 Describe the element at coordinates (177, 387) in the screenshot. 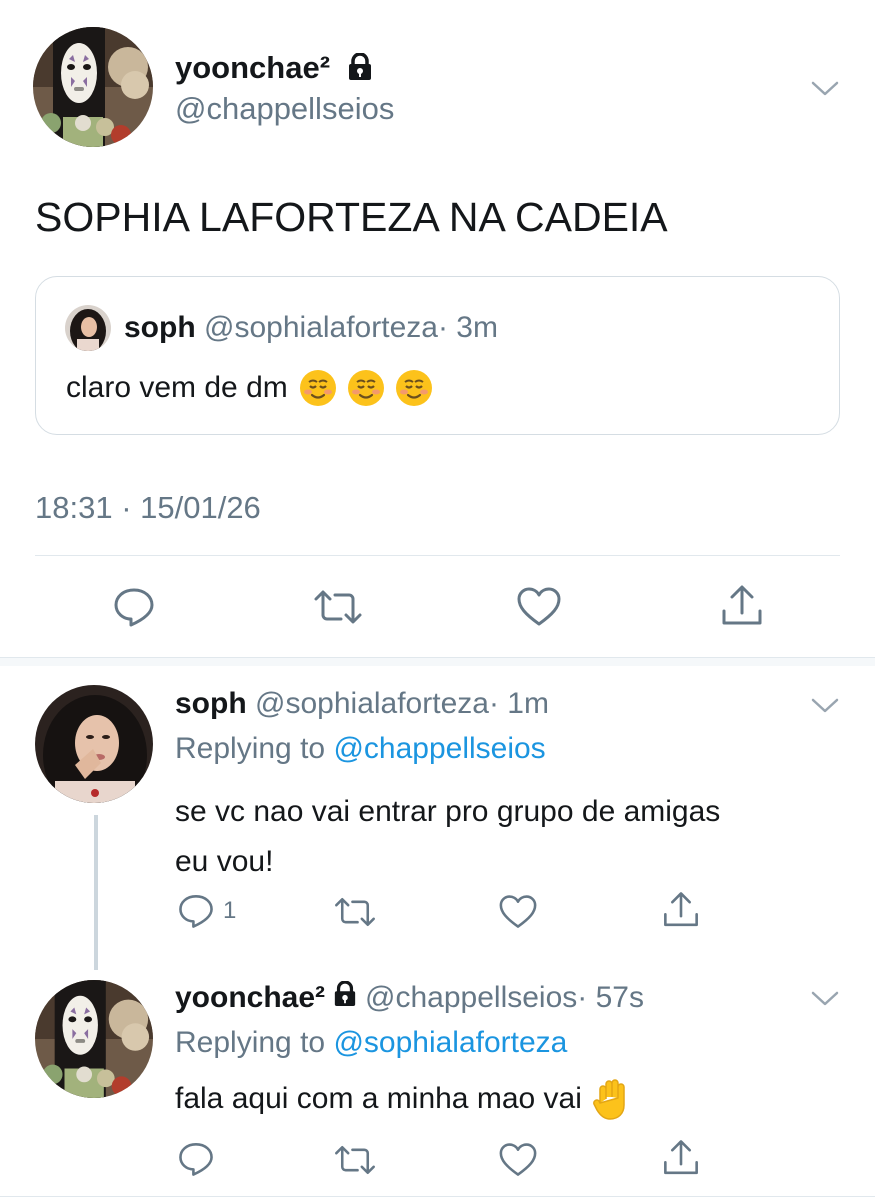

I see `quoted-text: claro vem de dm` at that location.